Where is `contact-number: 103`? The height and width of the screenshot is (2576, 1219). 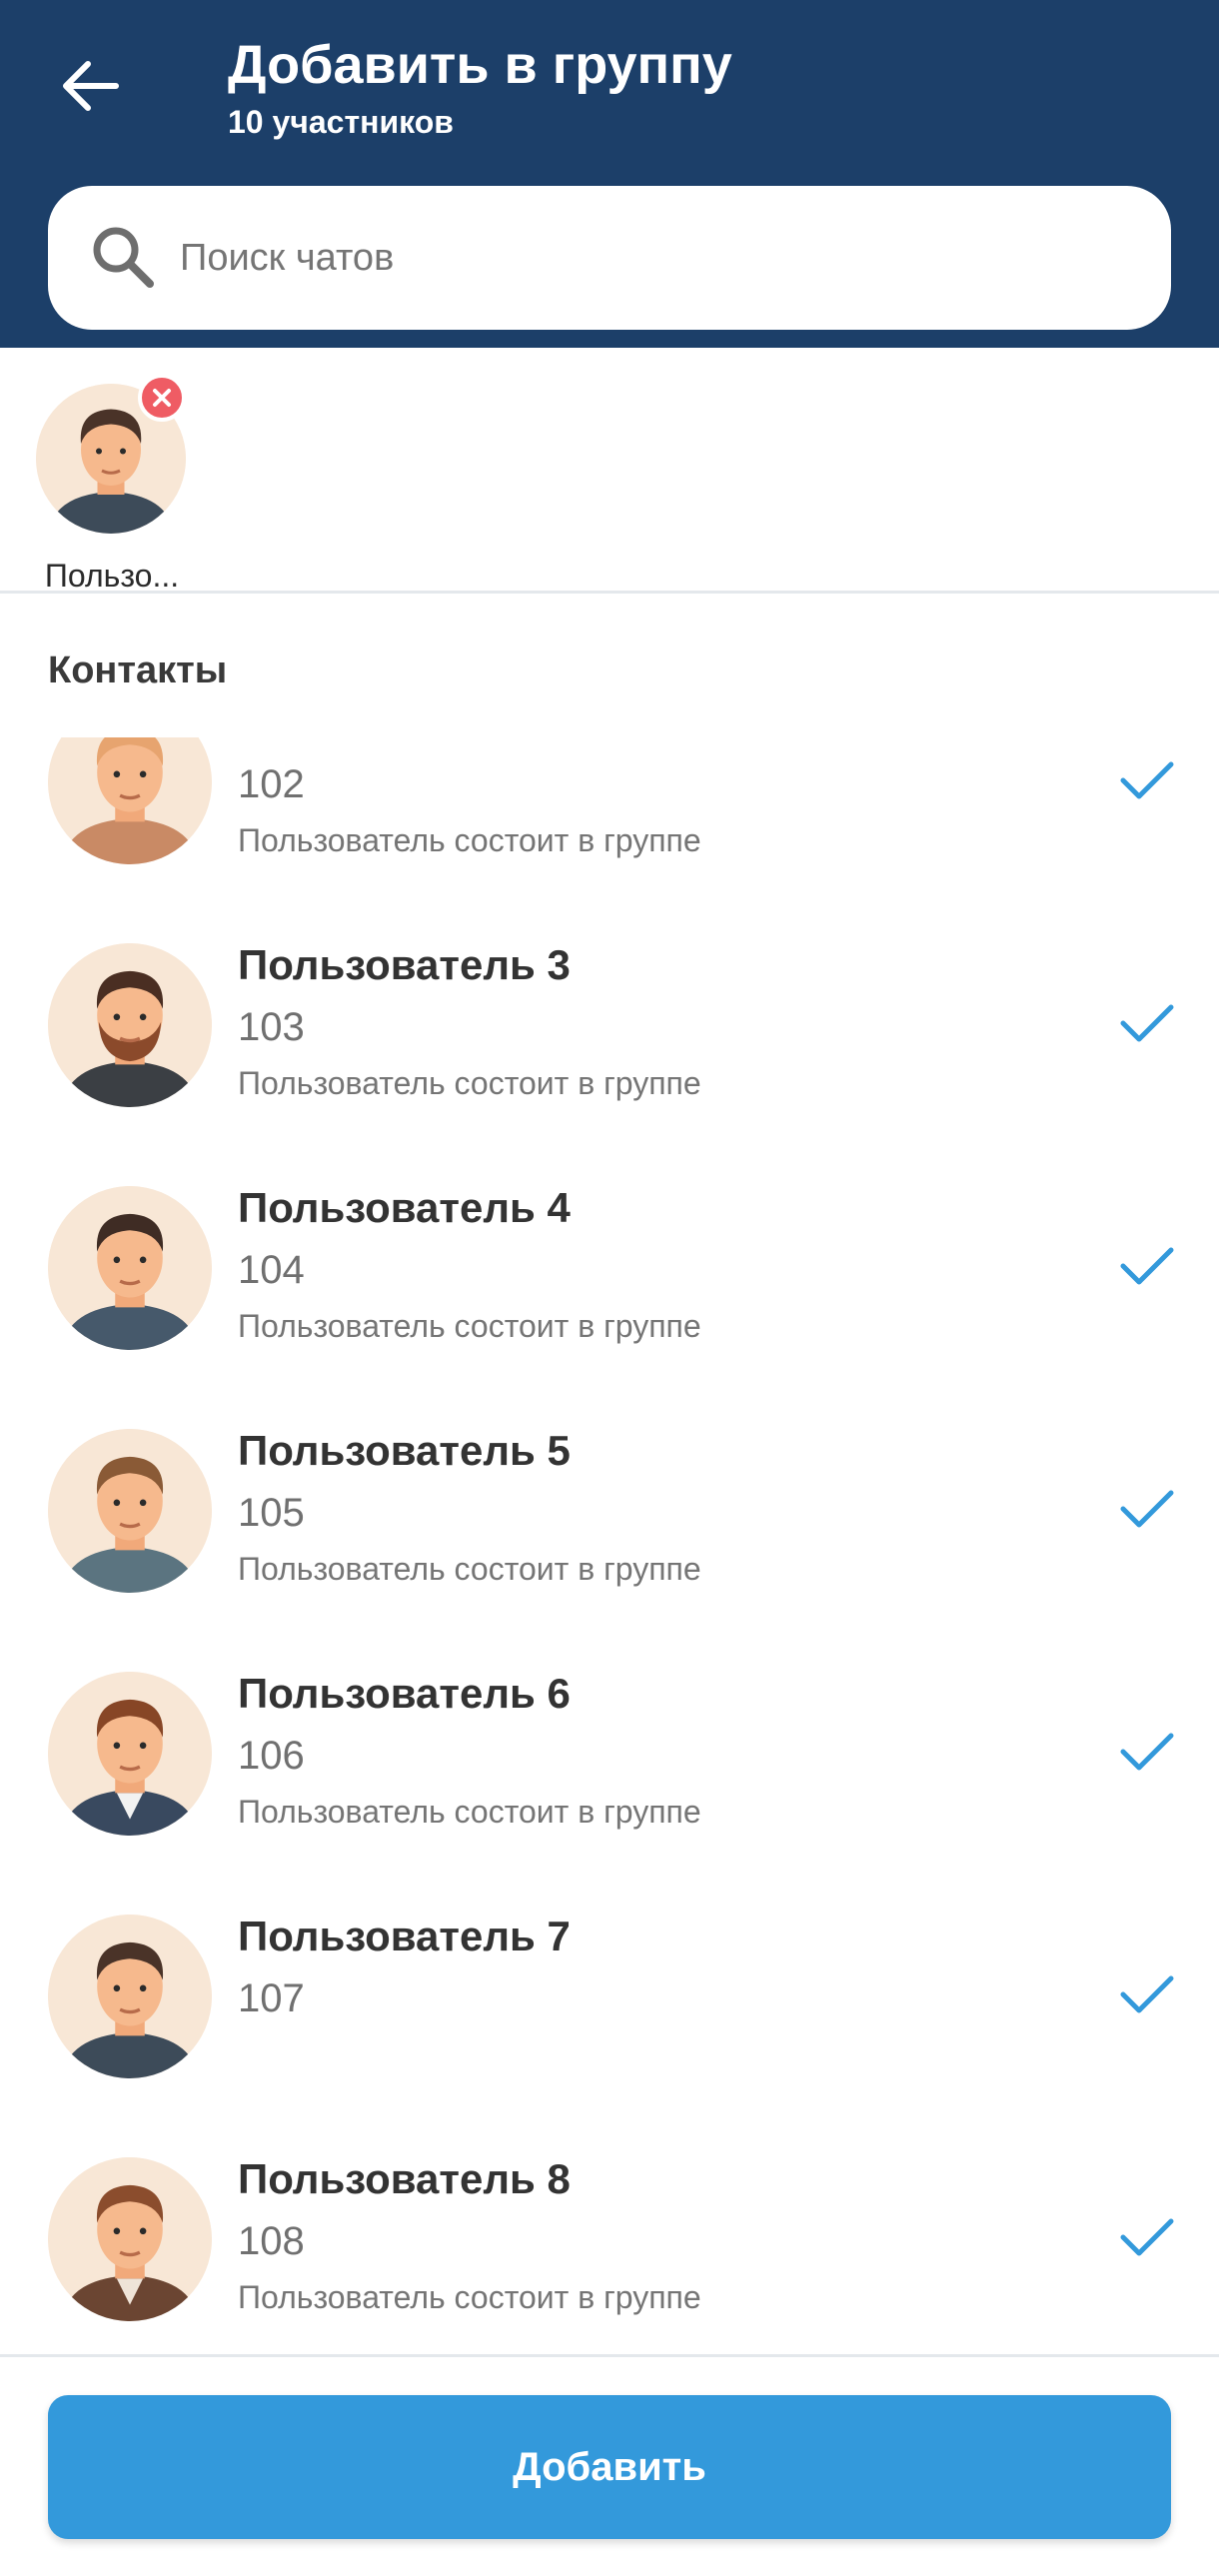
contact-number: 103 is located at coordinates (271, 1027).